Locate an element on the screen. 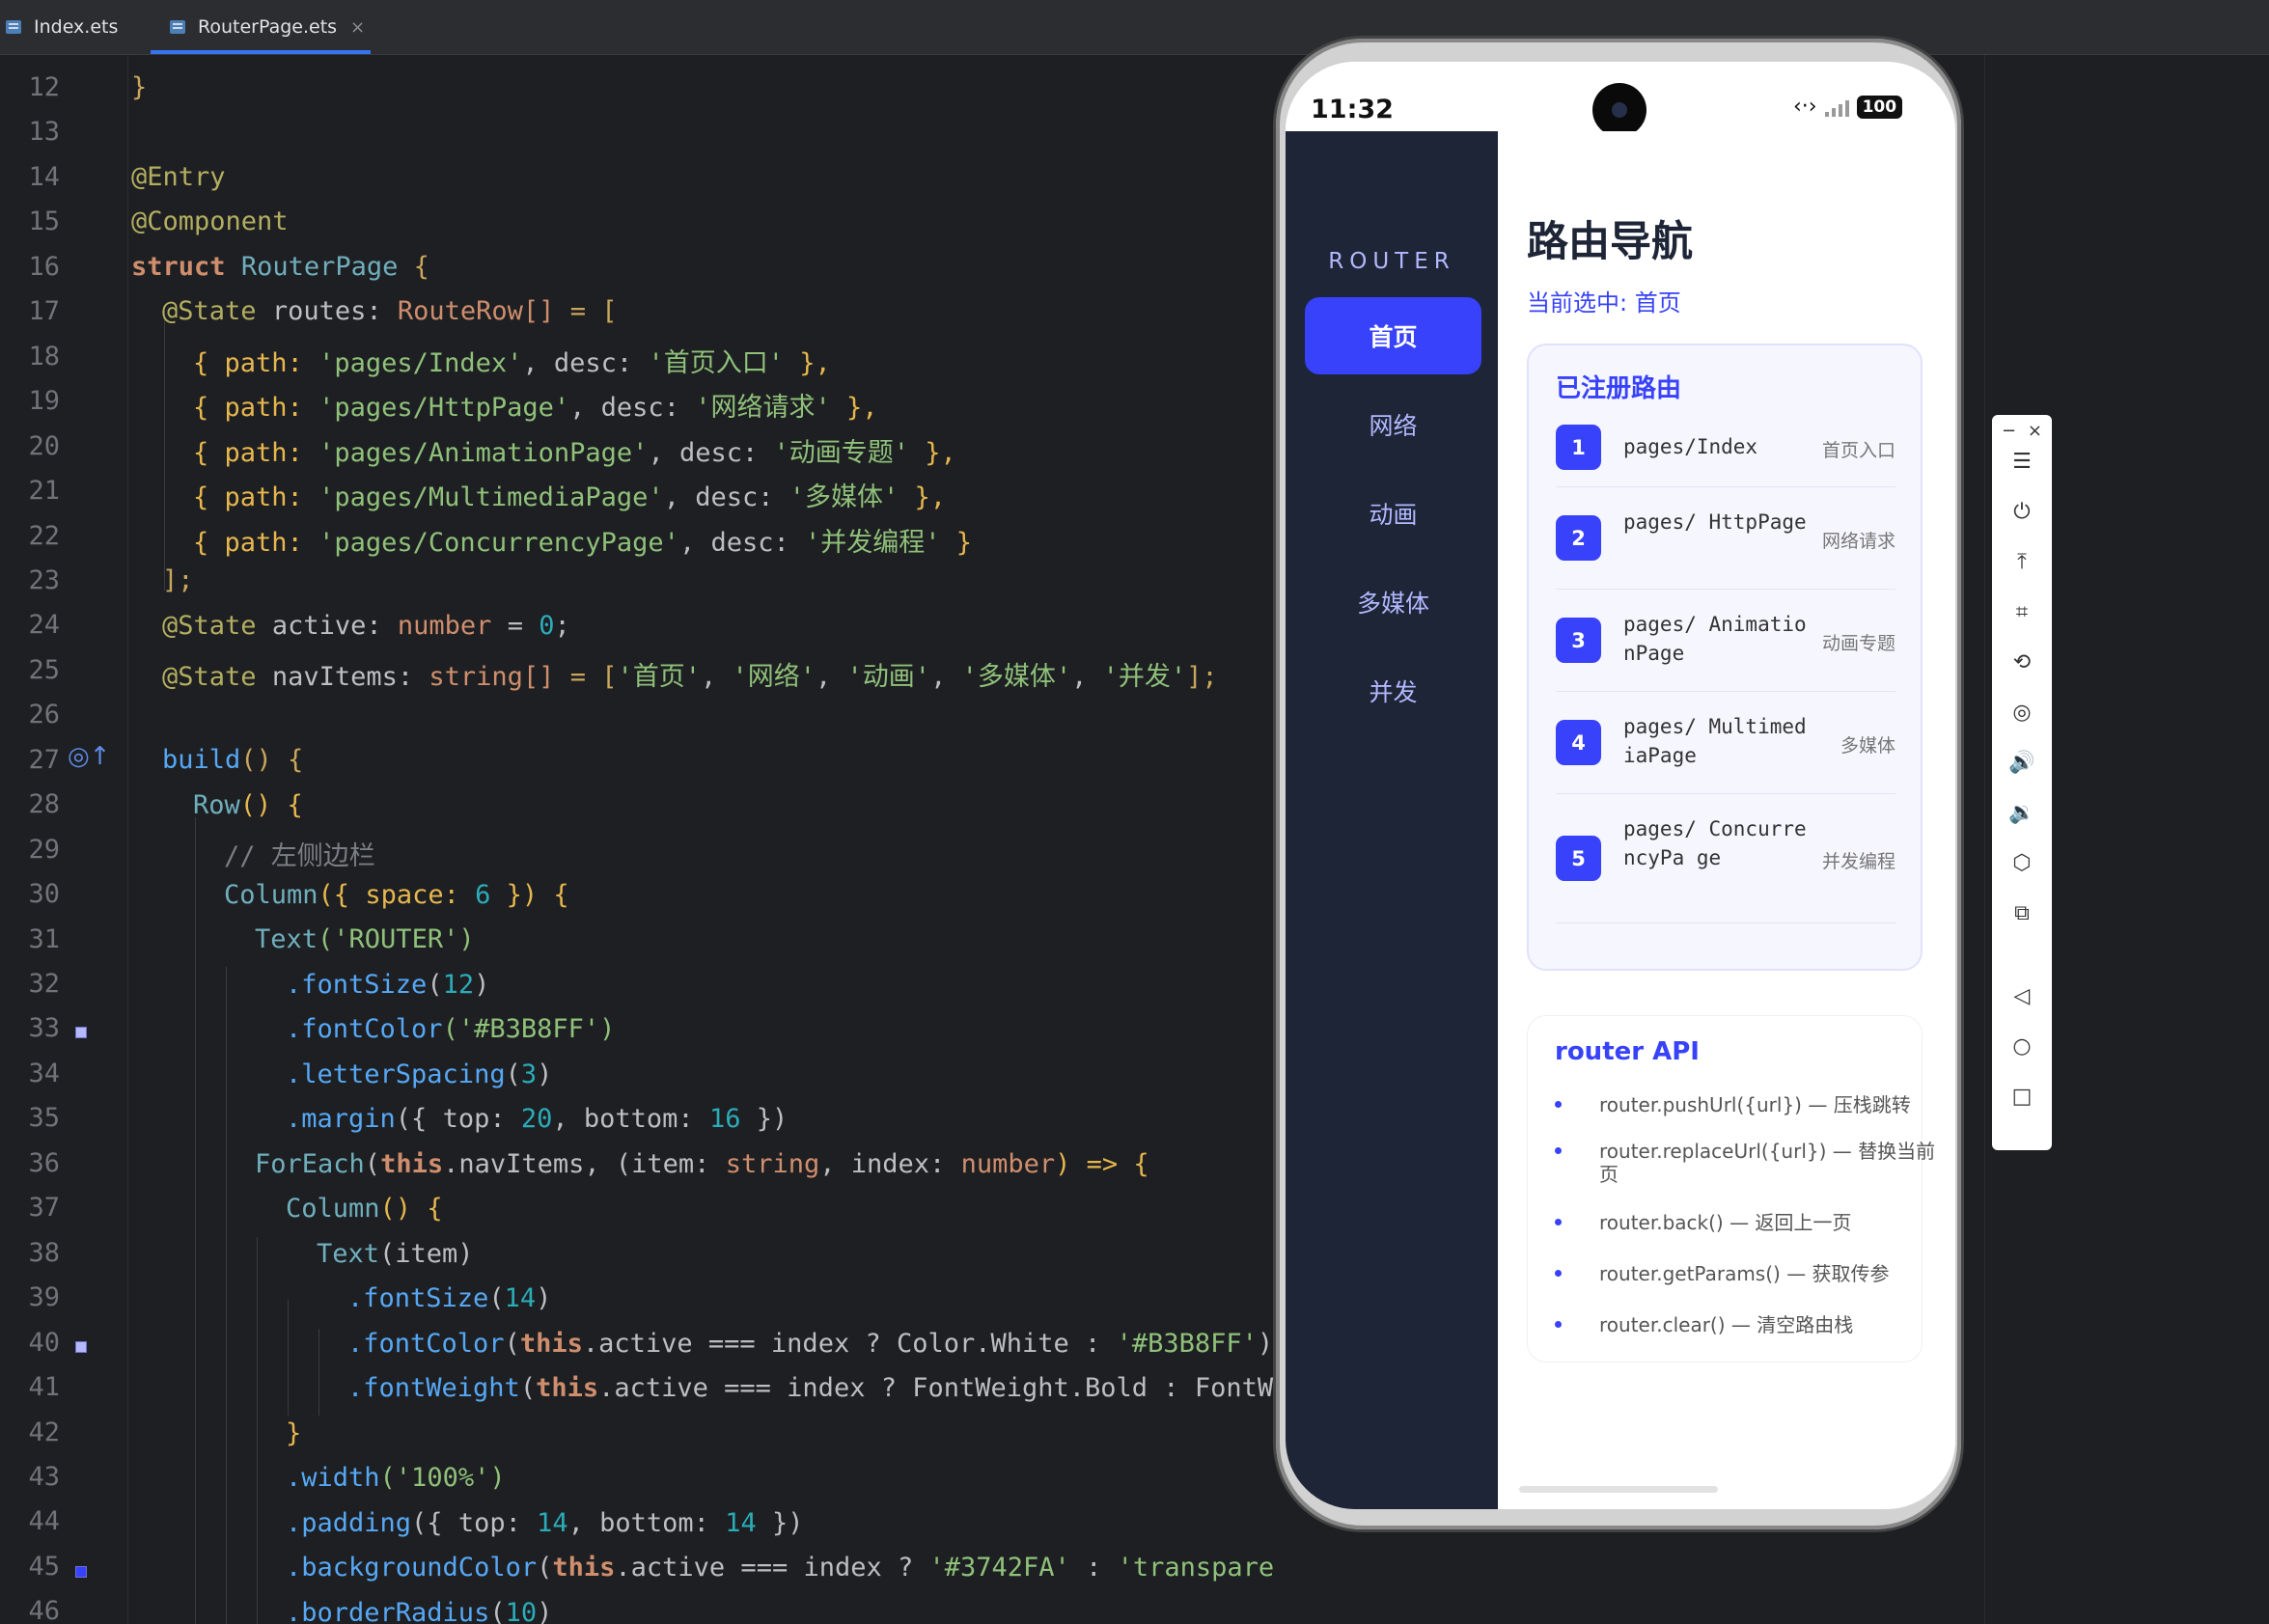  code-line-29: // 左侧边栏 is located at coordinates (299, 856).